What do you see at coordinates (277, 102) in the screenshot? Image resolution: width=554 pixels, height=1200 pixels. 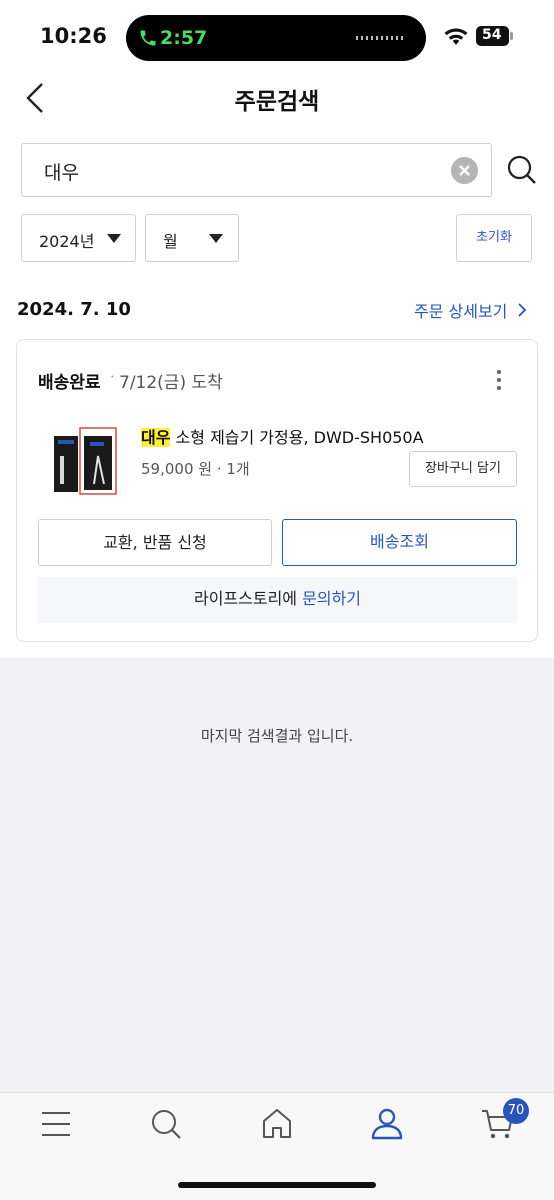 I see `page-title: 주문검색` at bounding box center [277, 102].